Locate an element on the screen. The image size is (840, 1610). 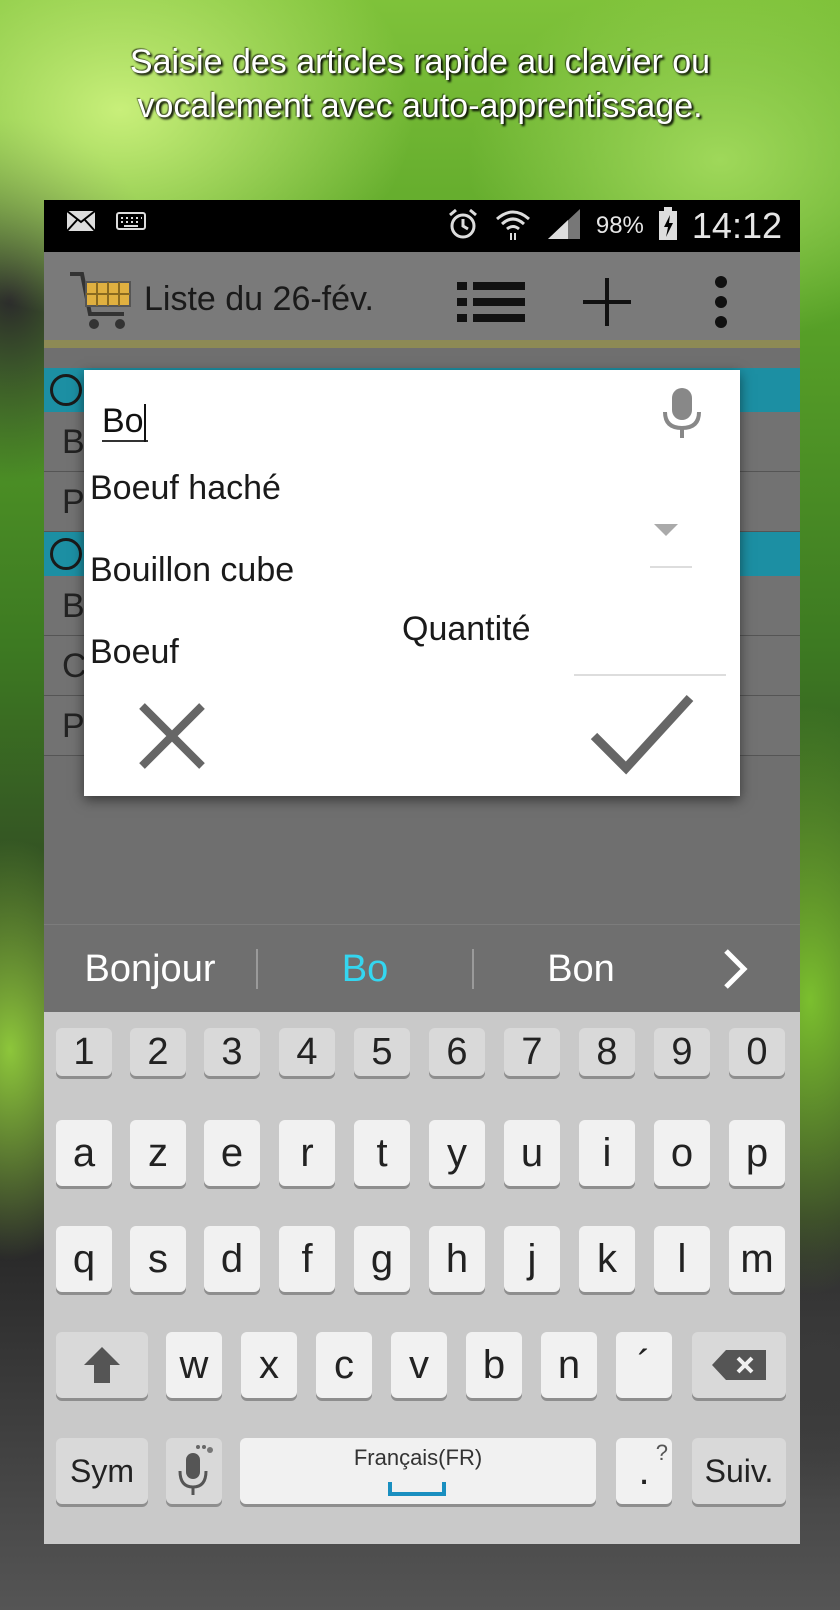
key-y: y is located at coordinates (457, 1153).